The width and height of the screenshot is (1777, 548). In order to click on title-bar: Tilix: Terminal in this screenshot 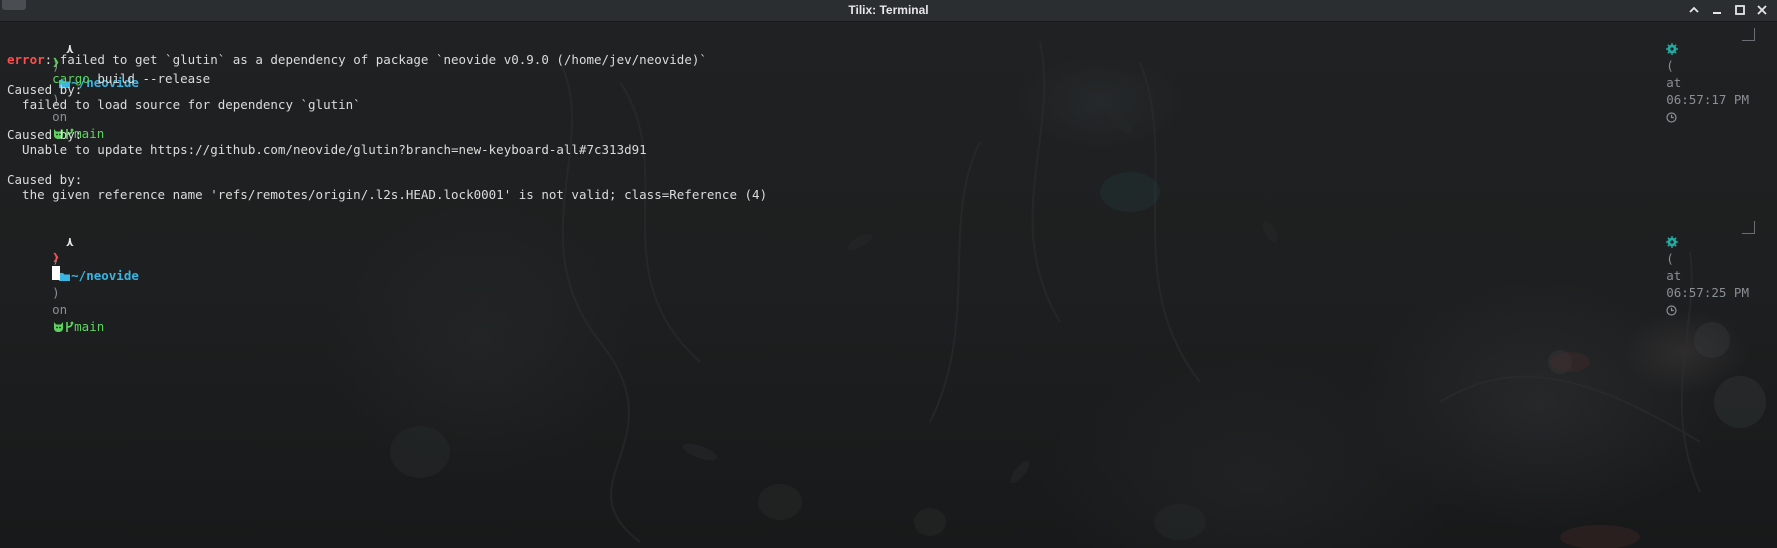, I will do `click(888, 11)`.